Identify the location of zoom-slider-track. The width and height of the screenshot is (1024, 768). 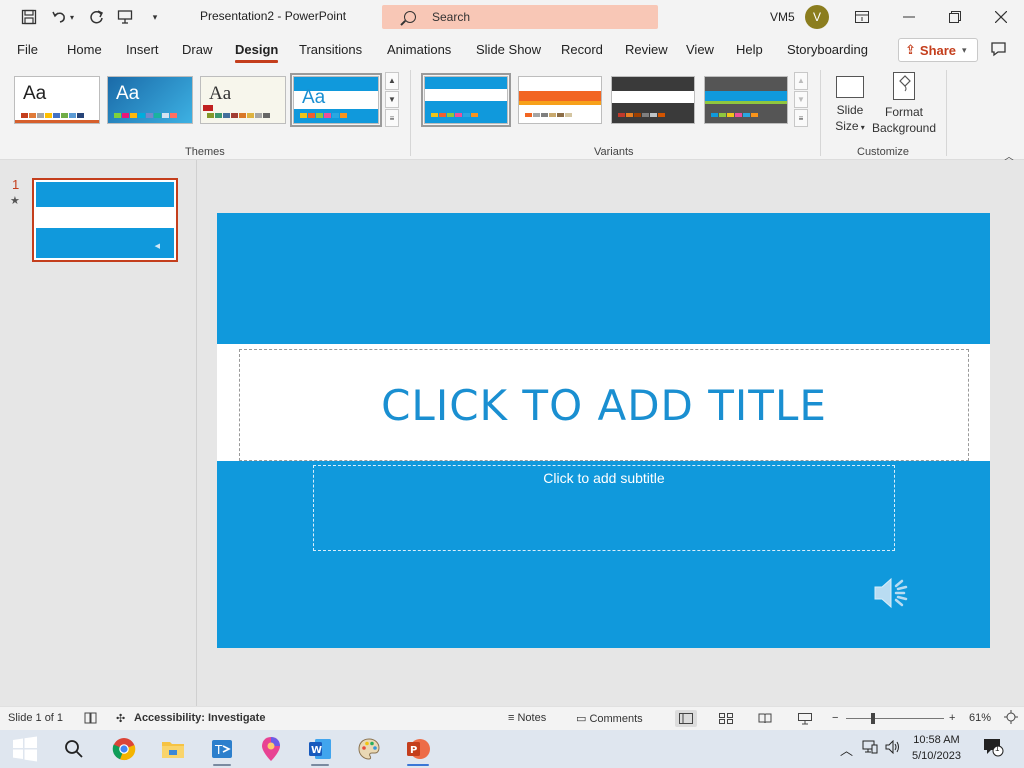
(895, 718).